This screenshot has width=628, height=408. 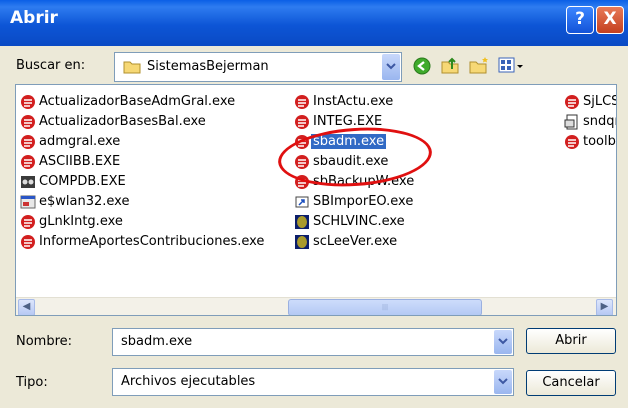 I want to click on file-name: InstActu.exe, so click(x=353, y=101).